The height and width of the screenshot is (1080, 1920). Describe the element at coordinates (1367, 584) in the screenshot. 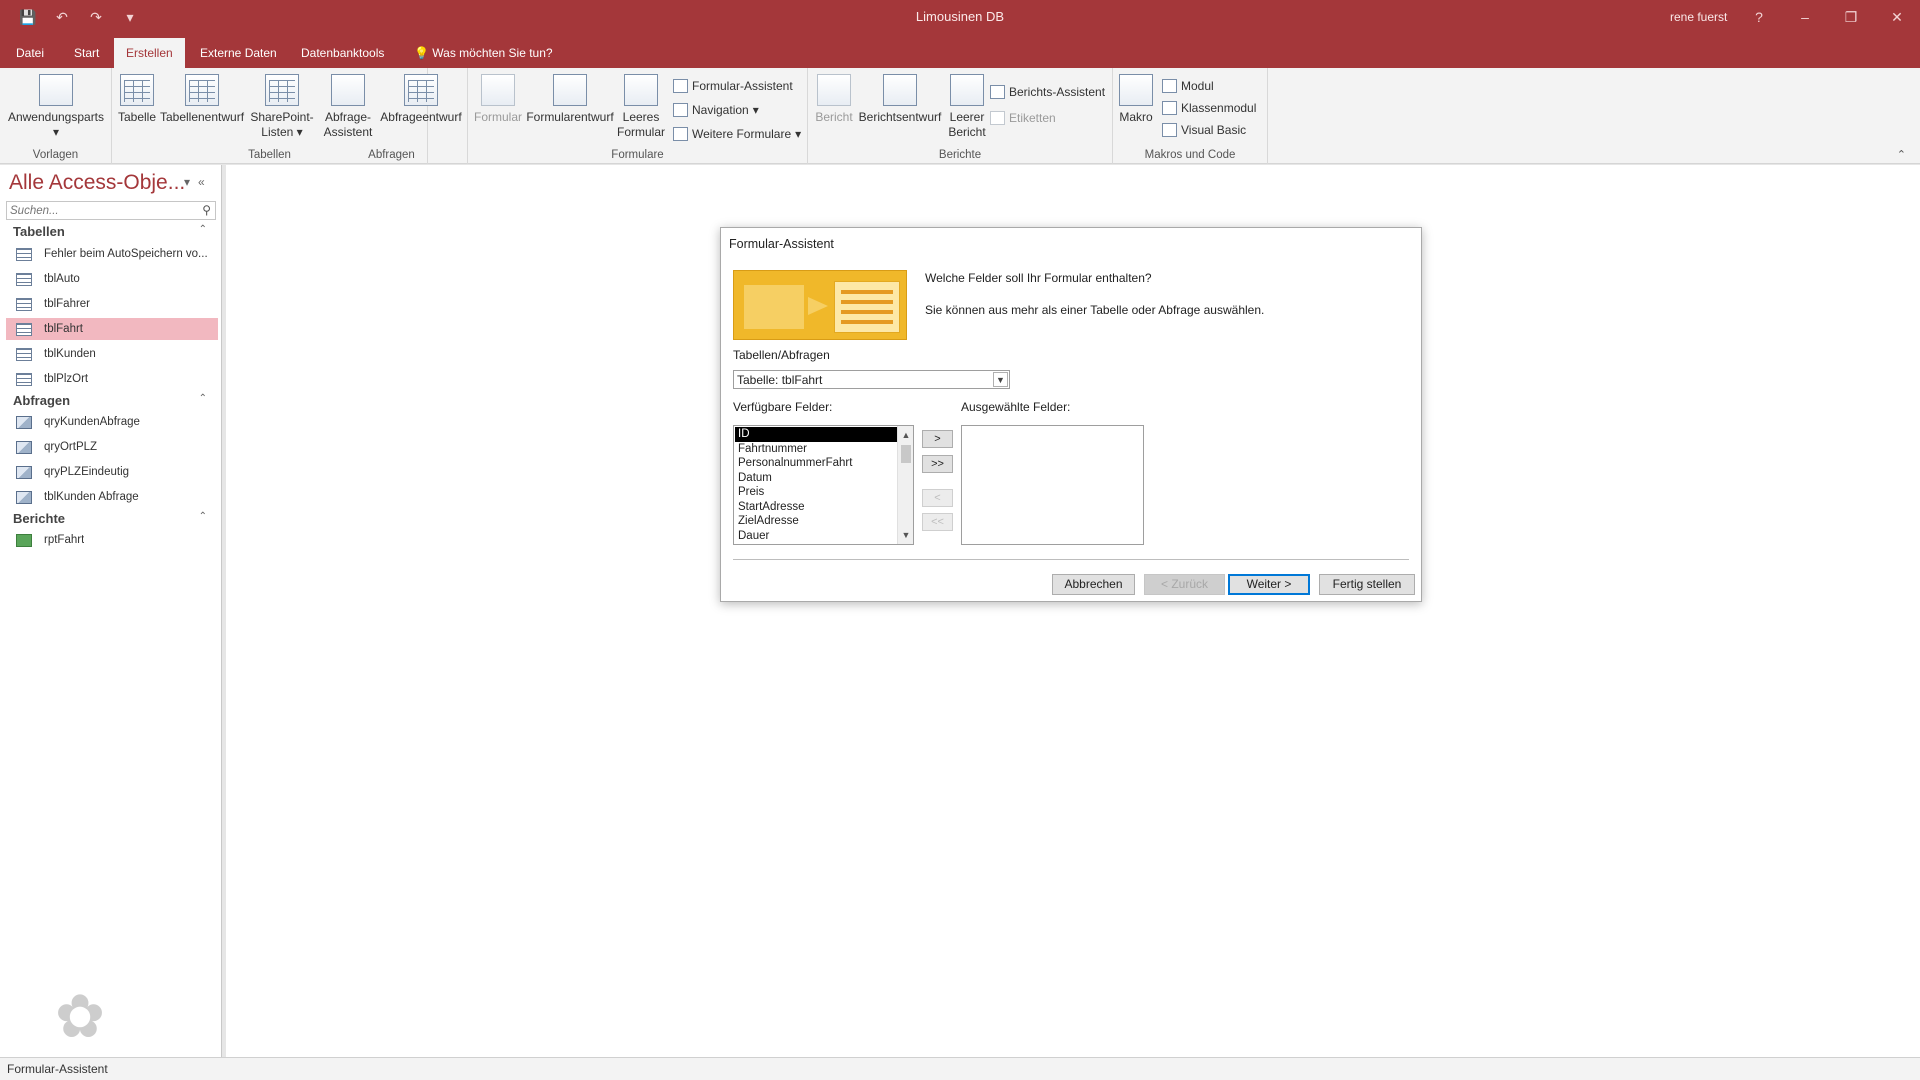

I see `finish-button: Fertig stellen` at that location.